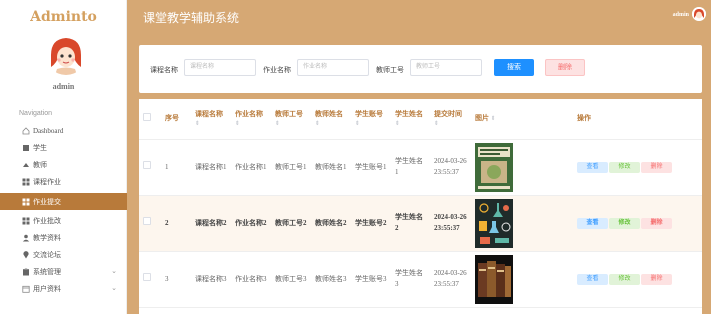 The width and height of the screenshot is (711, 314). I want to click on cell-student-account: 学生账号1, so click(371, 167).